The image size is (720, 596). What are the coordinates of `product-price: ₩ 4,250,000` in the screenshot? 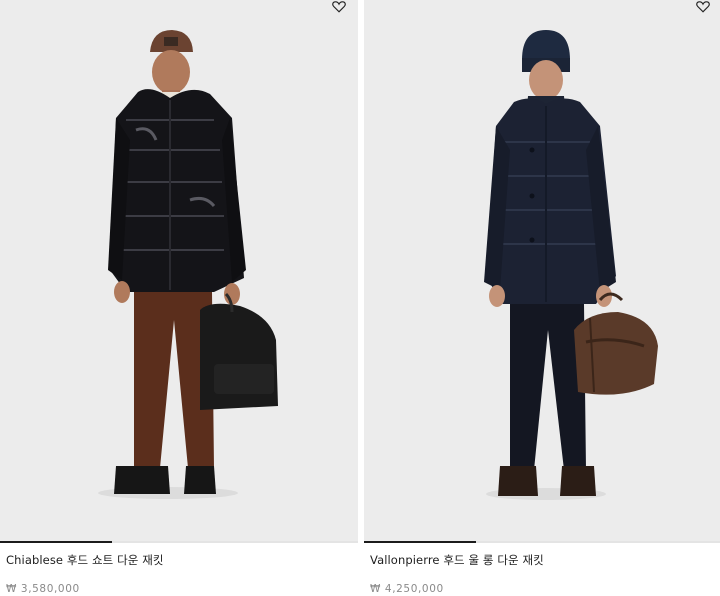 It's located at (407, 589).